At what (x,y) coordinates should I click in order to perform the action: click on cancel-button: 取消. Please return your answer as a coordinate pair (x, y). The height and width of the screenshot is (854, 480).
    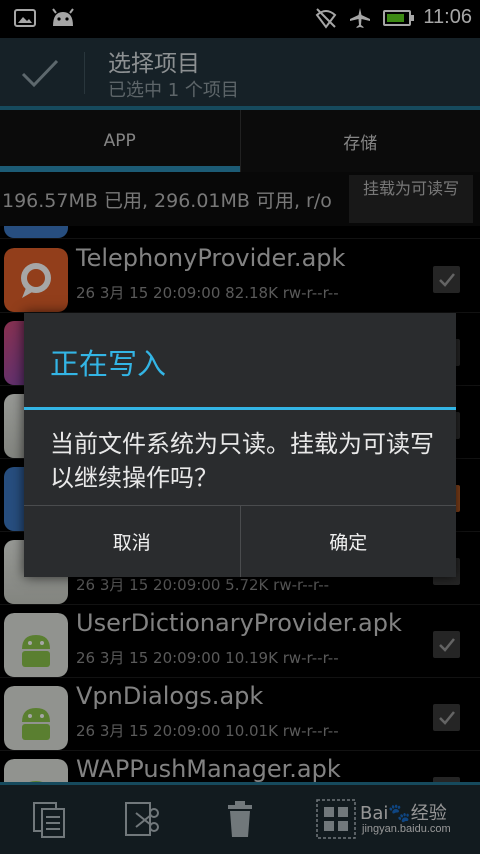
    Looking at the image, I should click on (132, 541).